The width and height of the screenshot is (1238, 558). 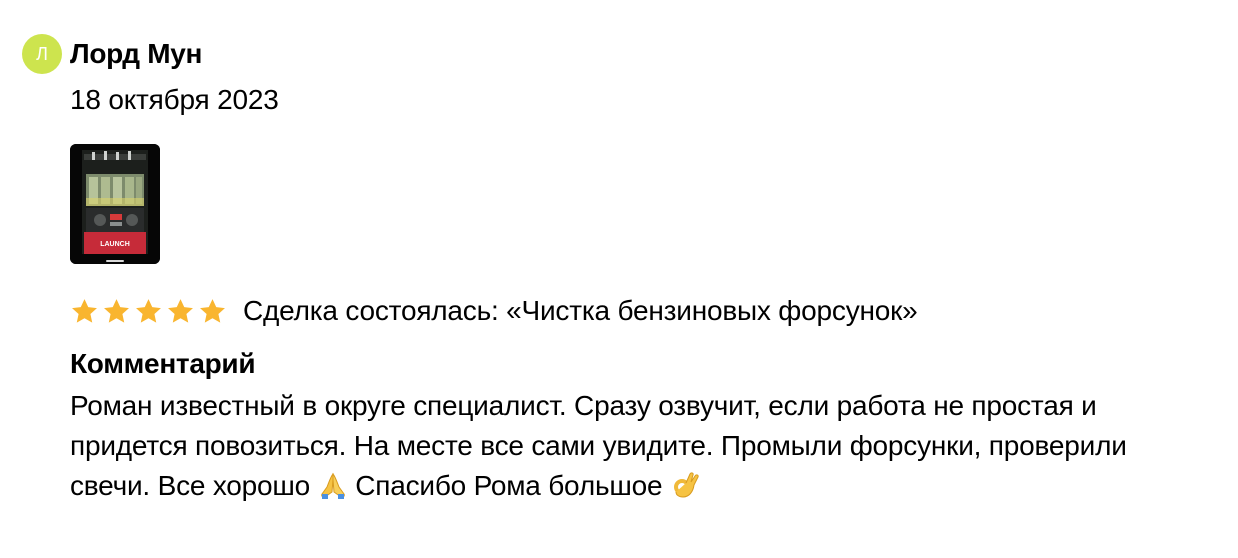 I want to click on ok-hand-emoji, so click(x=685, y=485).